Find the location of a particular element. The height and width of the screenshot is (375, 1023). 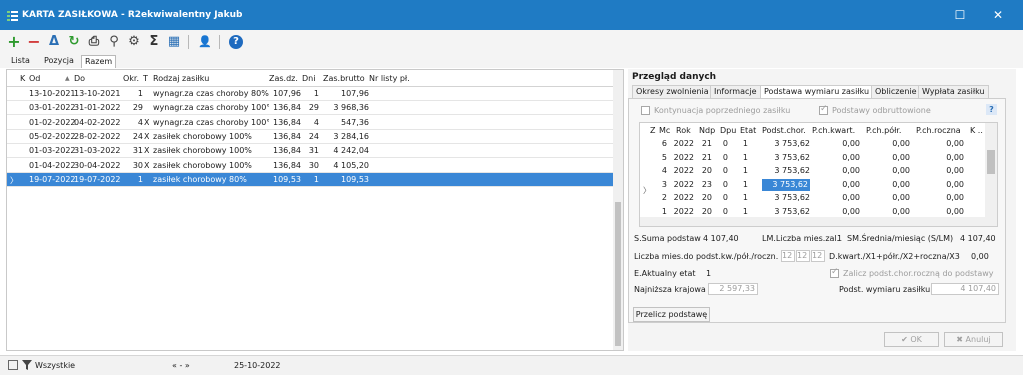

col-zas-dz: Zas.dz. is located at coordinates (283, 78).